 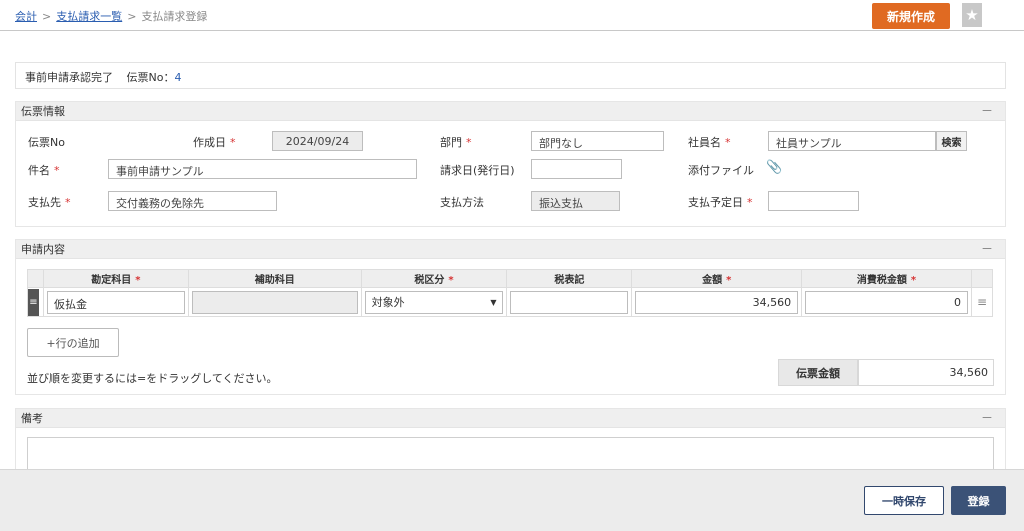 I want to click on notes-panel: 備考 －, so click(x=510, y=443).